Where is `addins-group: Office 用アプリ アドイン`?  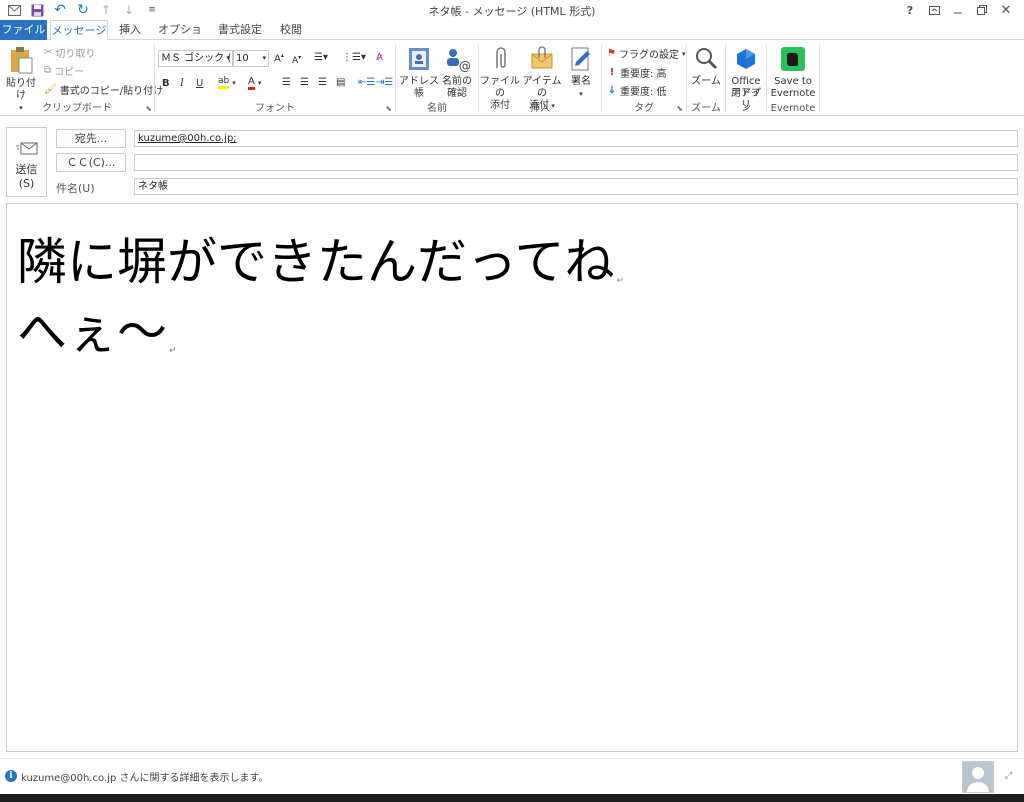 addins-group: Office 用アプリ アドイン is located at coordinates (746, 78).